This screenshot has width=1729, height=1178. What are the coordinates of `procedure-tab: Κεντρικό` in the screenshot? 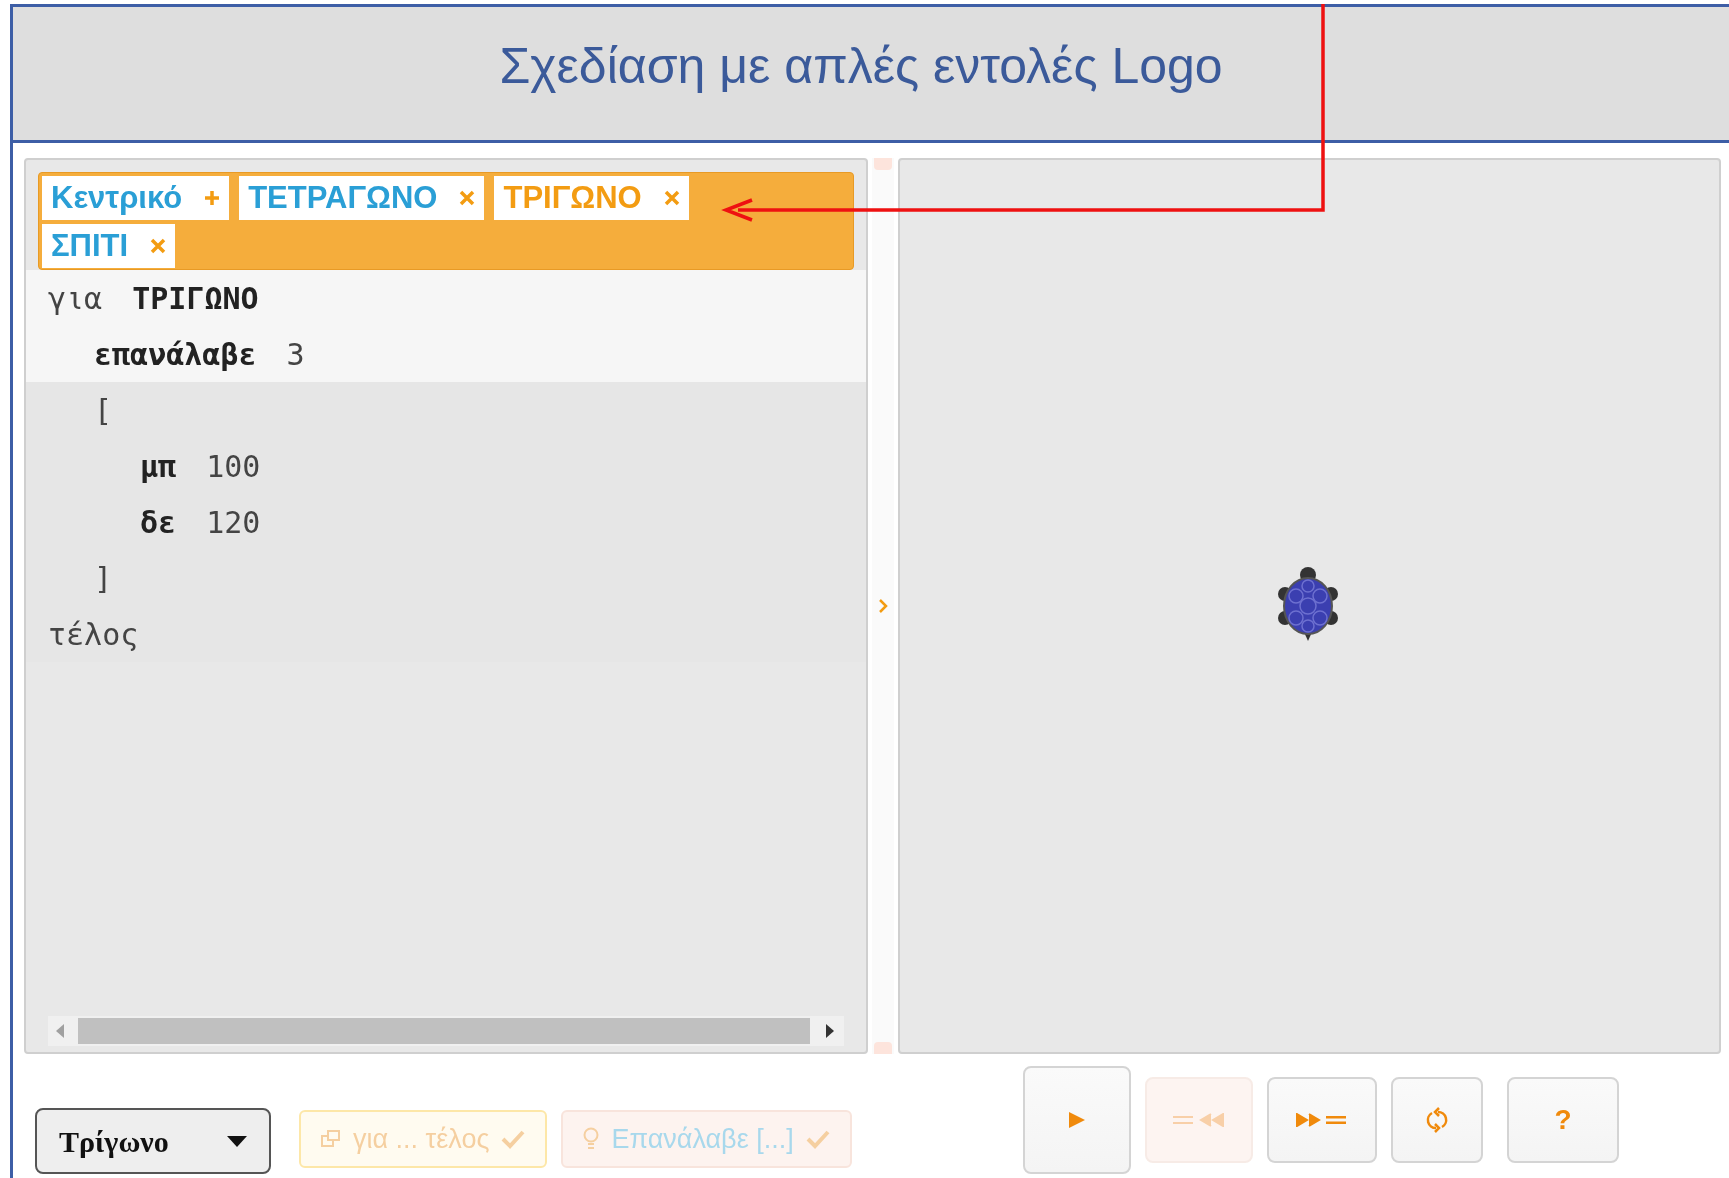 It's located at (136, 198).